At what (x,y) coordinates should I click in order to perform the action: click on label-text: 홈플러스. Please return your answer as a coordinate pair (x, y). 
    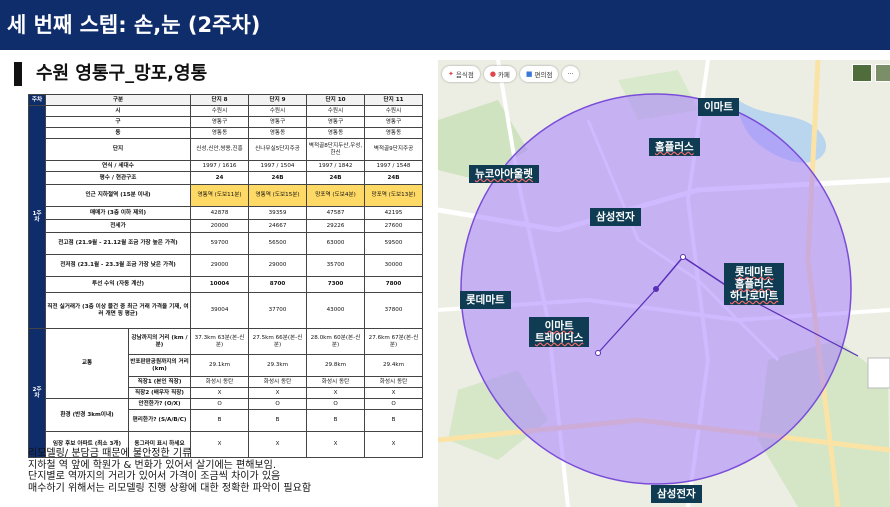
    Looking at the image, I should click on (754, 284).